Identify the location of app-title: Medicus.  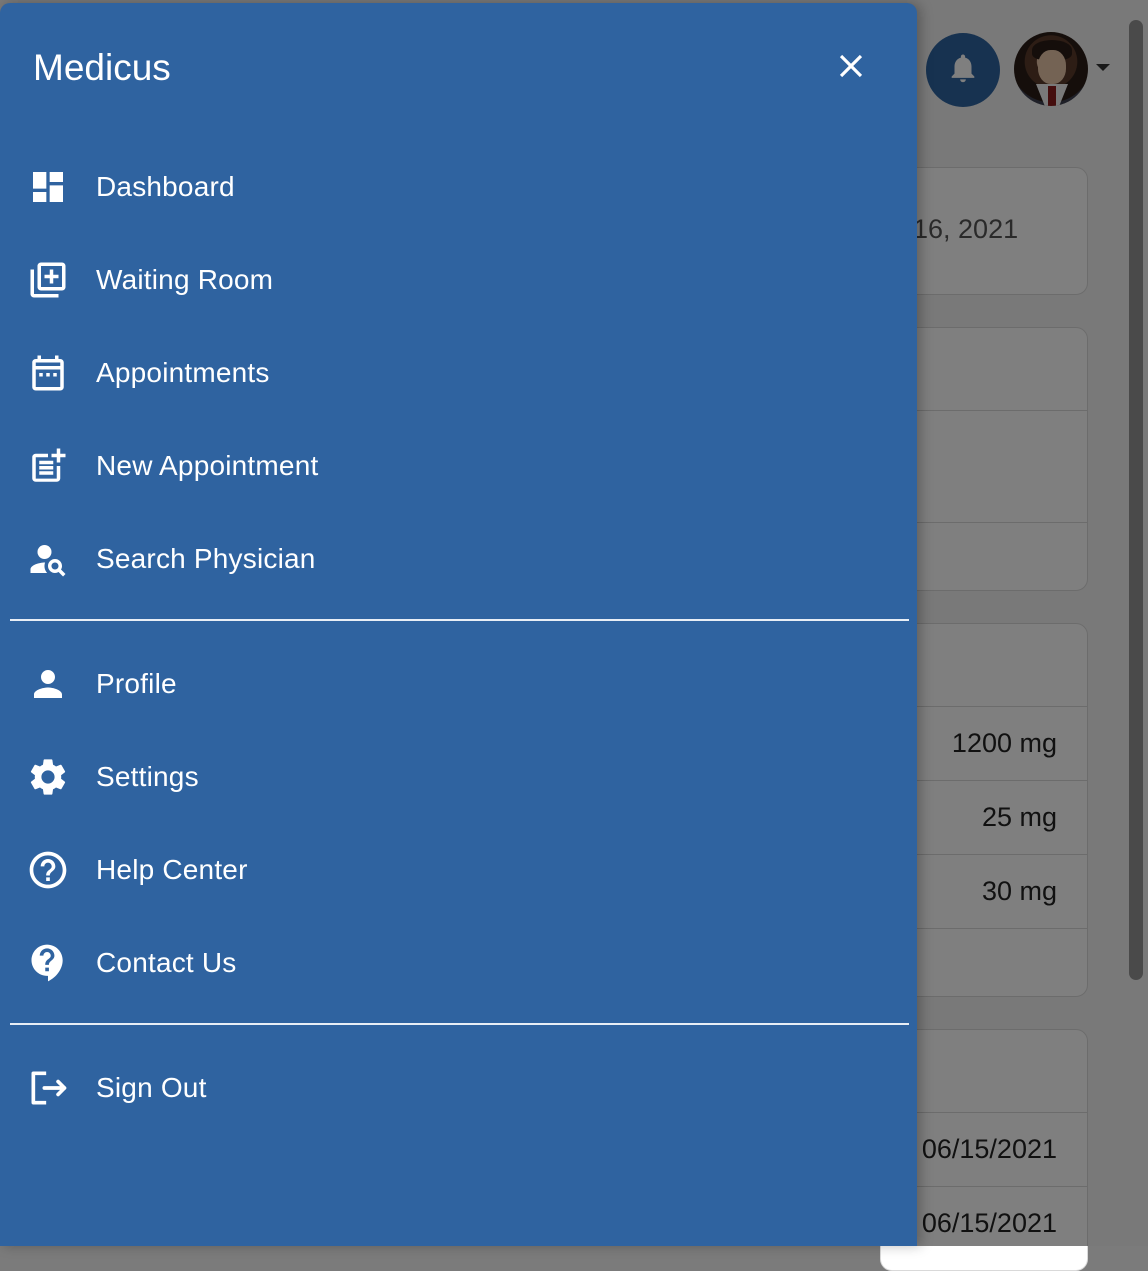
(102, 67).